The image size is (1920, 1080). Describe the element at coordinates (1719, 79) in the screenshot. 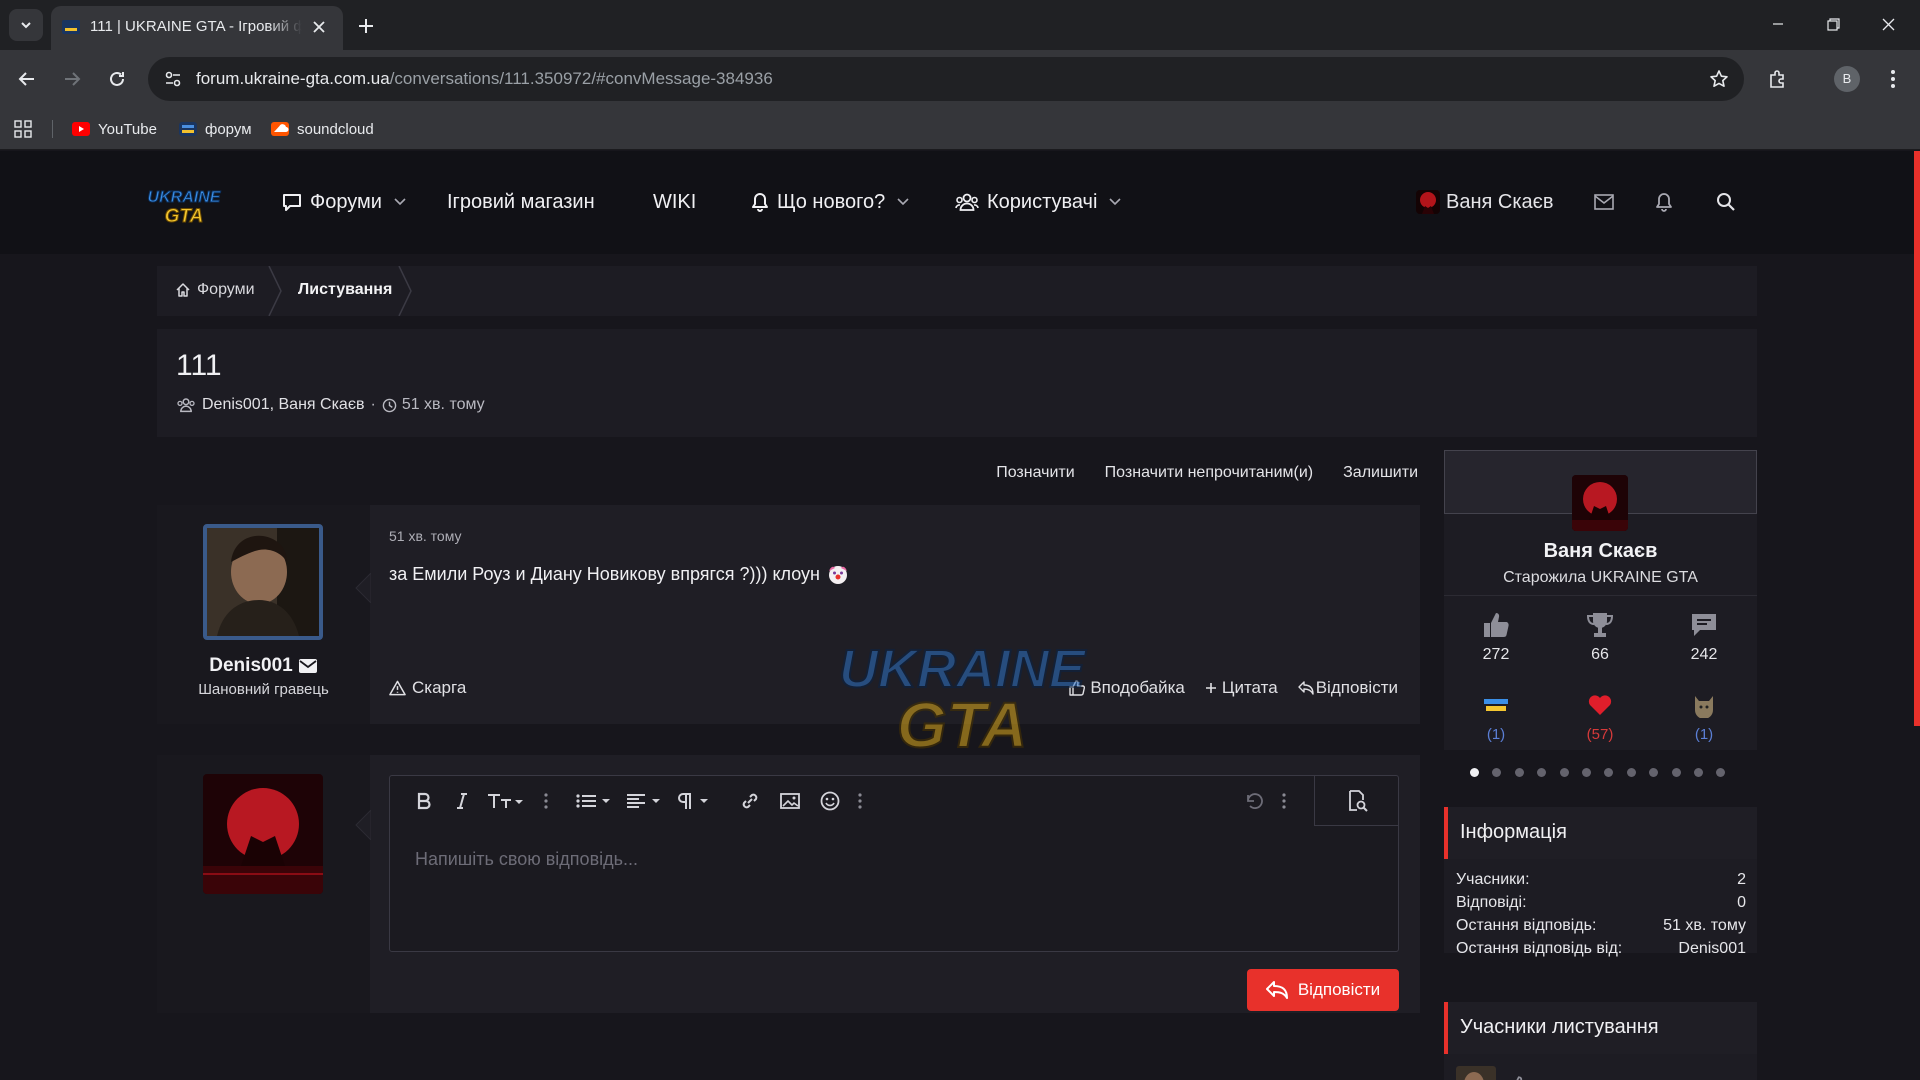

I see `bookmark-star-button` at that location.